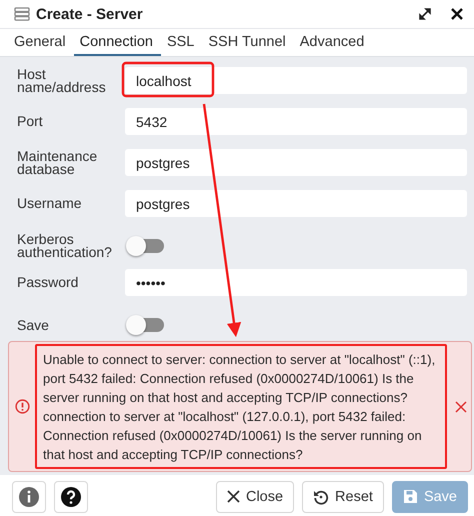 The image size is (474, 516). Describe the element at coordinates (30, 121) in the screenshot. I see `field-label: Port` at that location.